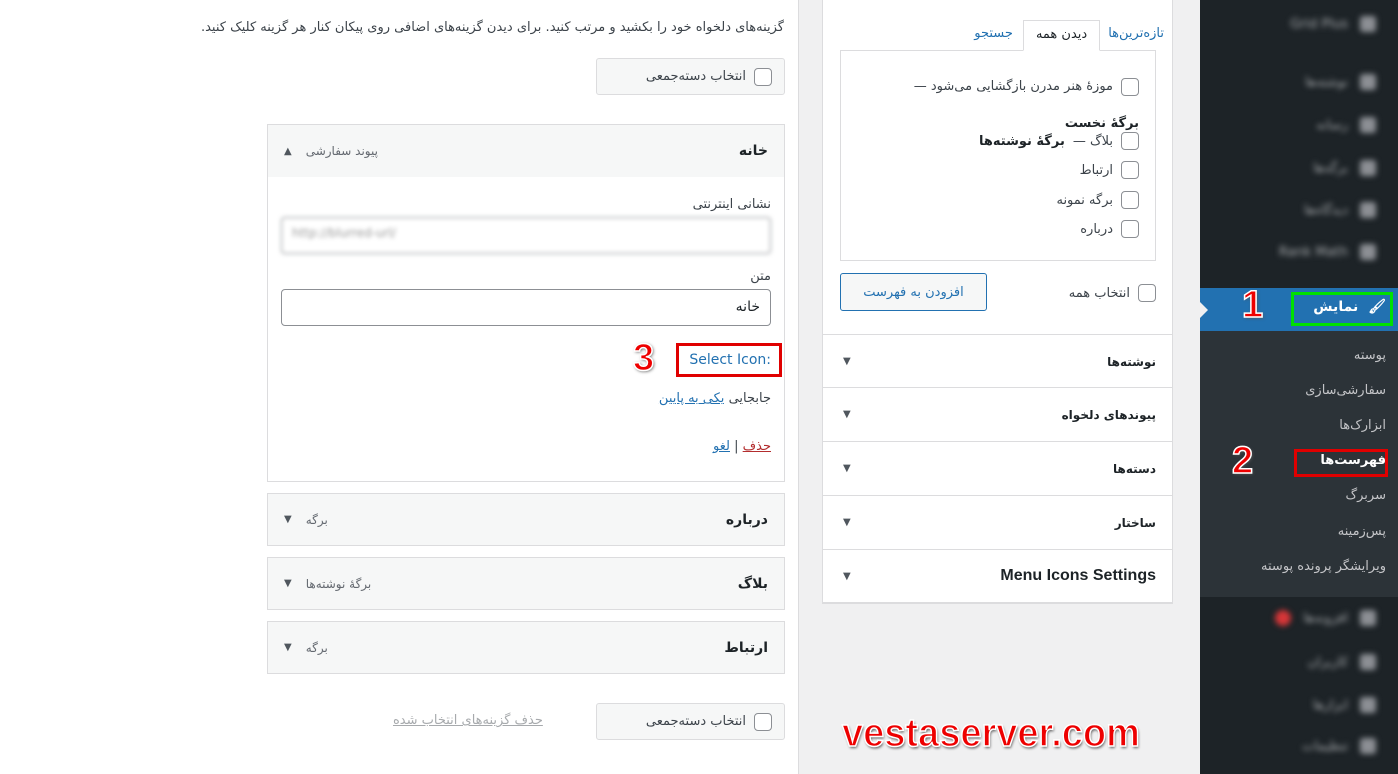 The width and height of the screenshot is (1398, 774). I want to click on section-title: Menu Icons Settings, so click(1078, 575).